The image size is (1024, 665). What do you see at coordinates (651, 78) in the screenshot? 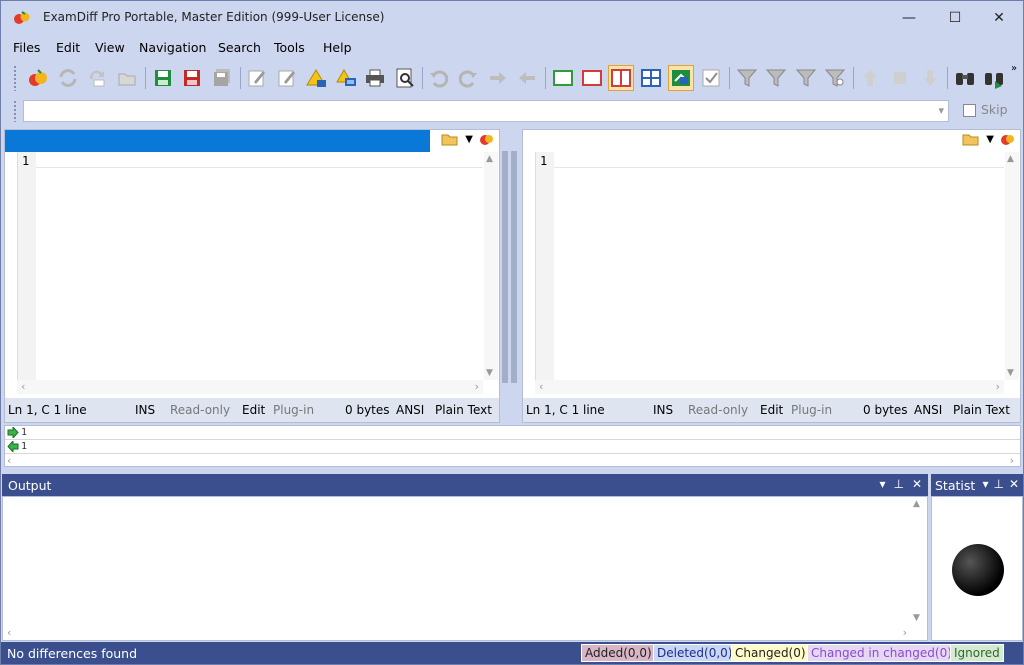
I see `grid-view-button` at bounding box center [651, 78].